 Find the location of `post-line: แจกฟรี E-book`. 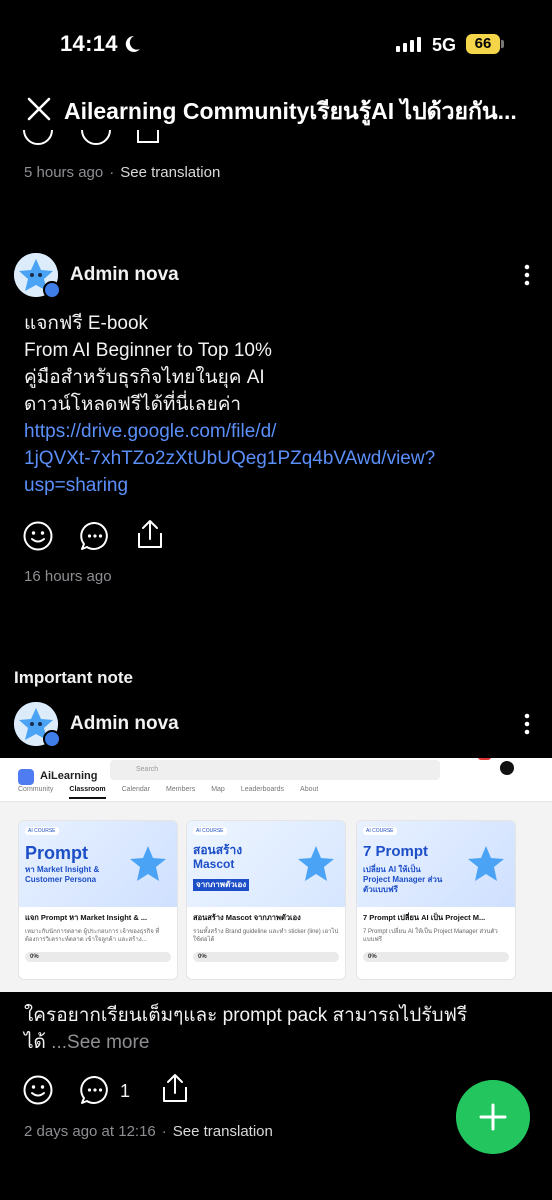

post-line: แจกฟรี E-book is located at coordinates (86, 323).